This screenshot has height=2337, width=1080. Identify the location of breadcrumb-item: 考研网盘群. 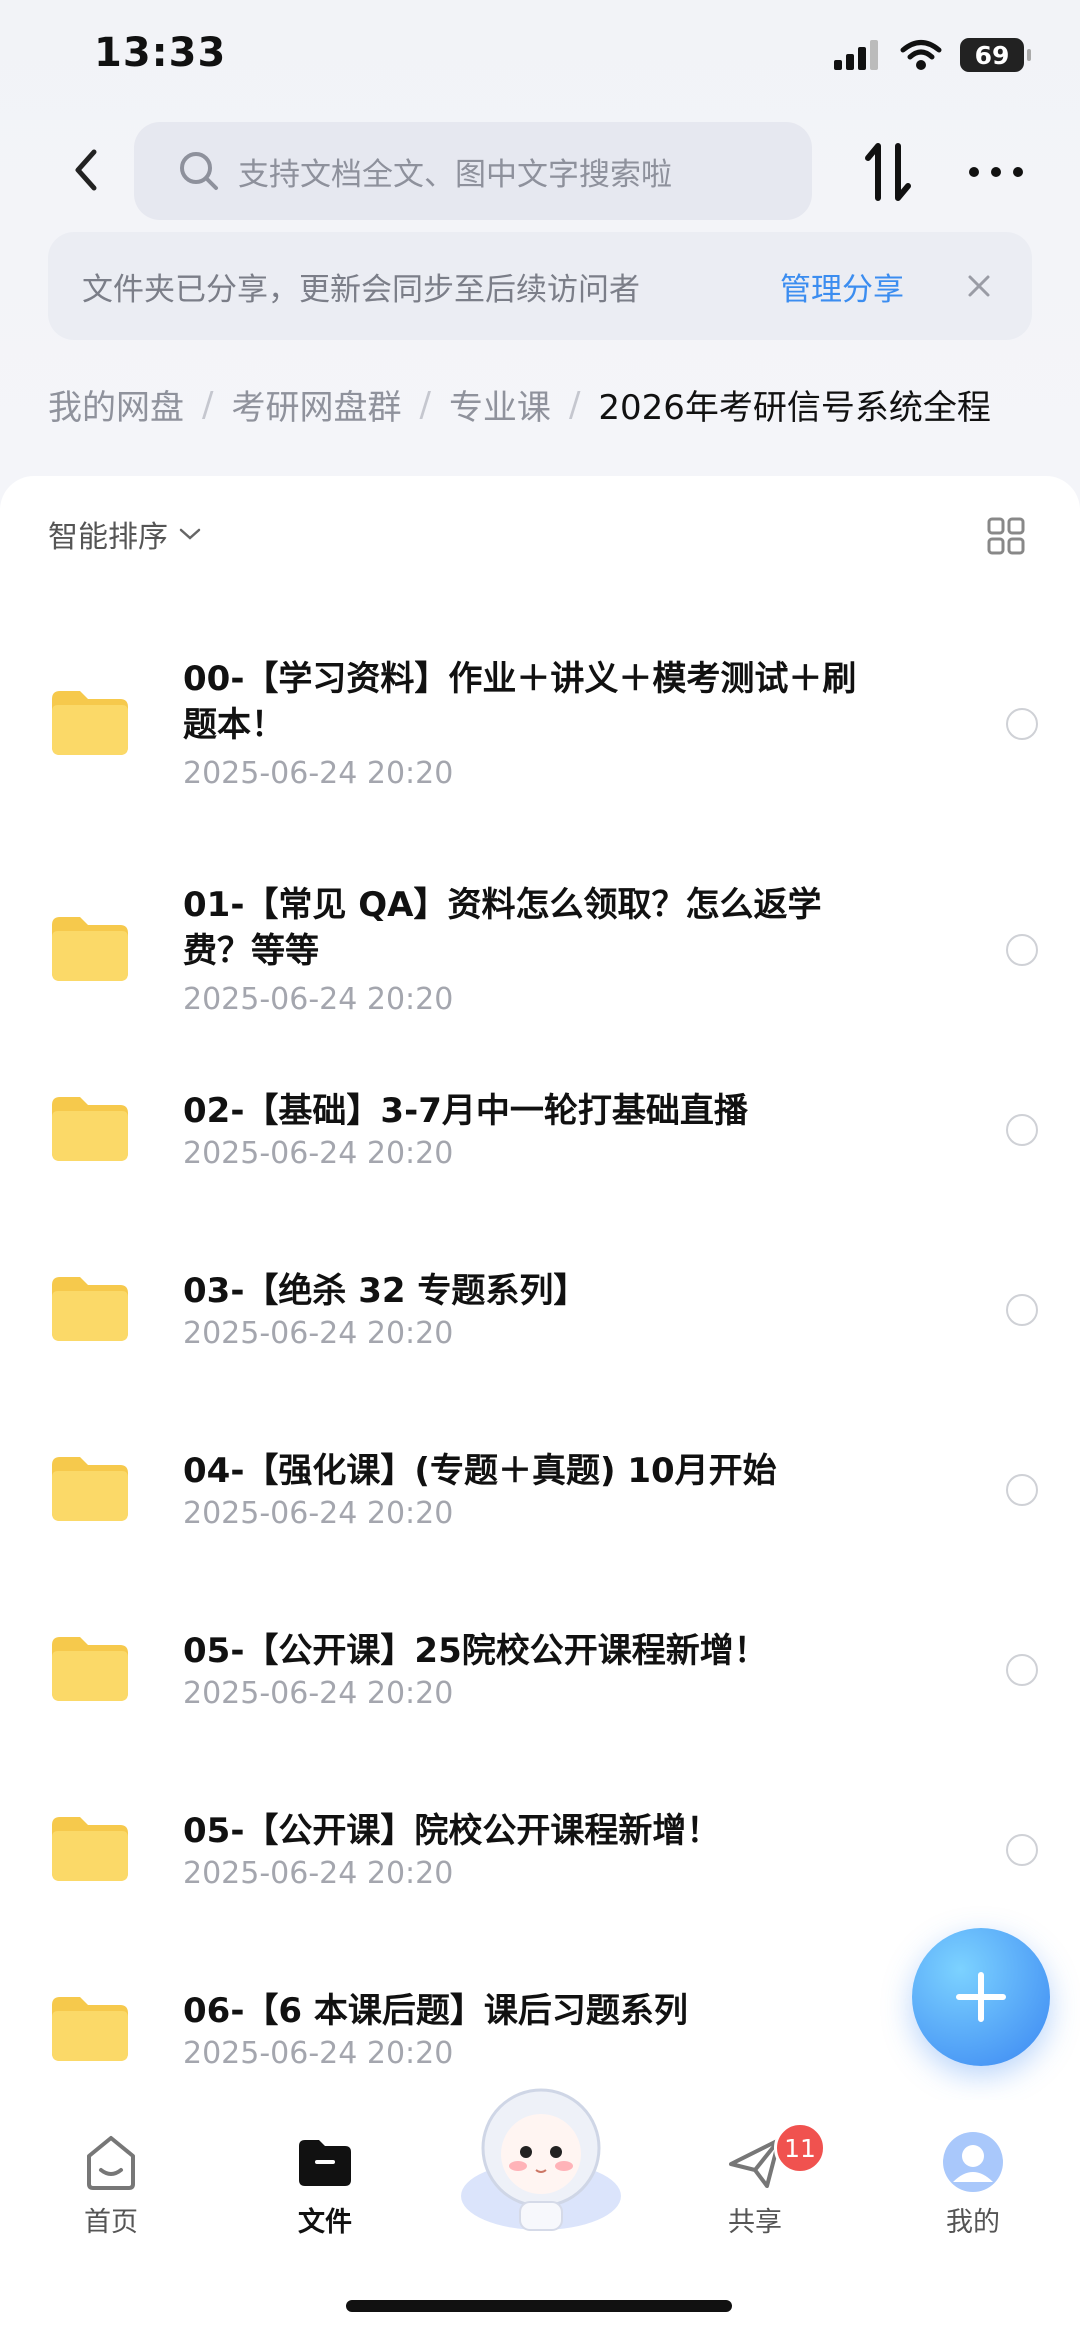
(316, 404).